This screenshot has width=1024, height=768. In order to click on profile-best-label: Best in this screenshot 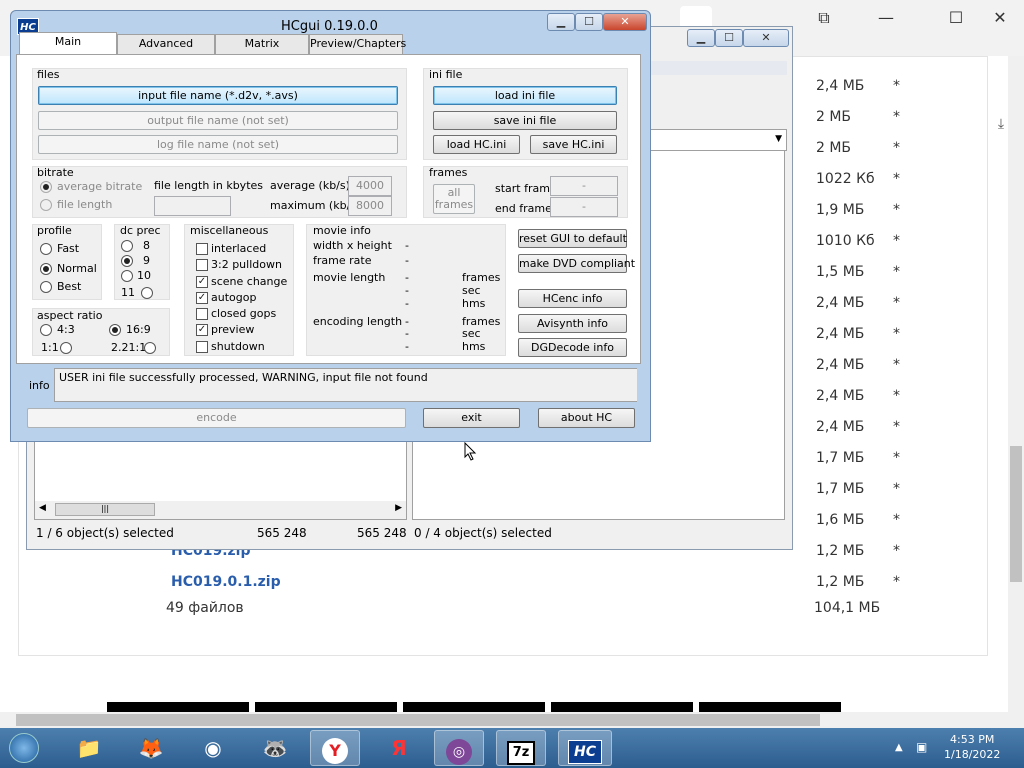, I will do `click(69, 286)`.